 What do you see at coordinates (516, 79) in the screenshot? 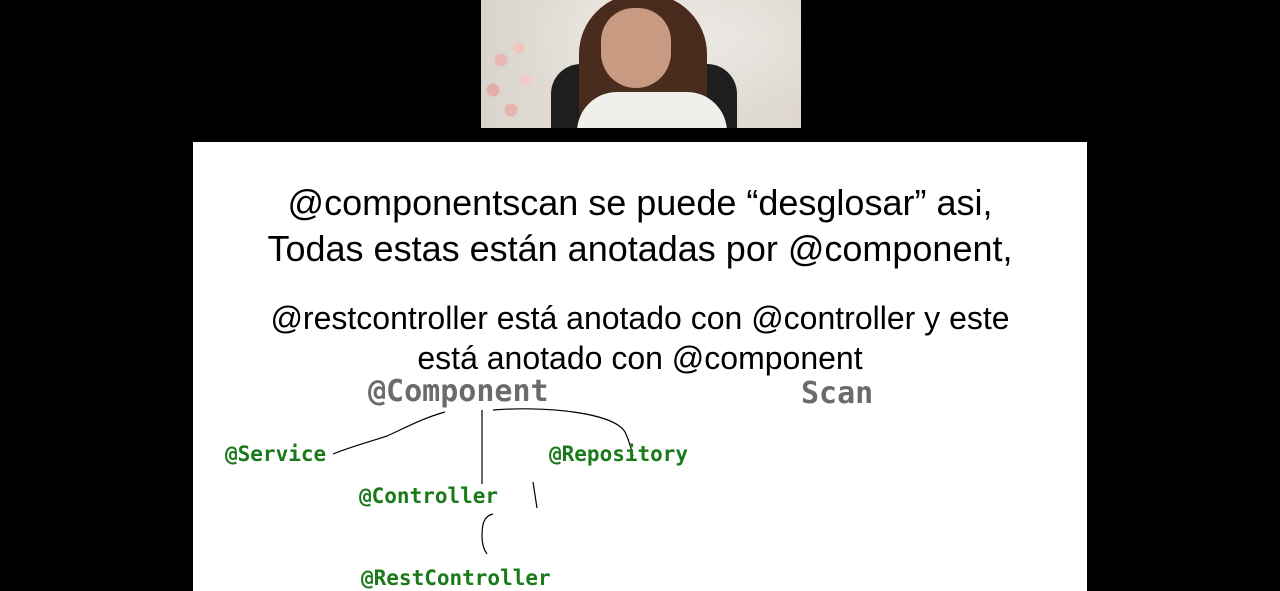
I see `webcam-plant` at bounding box center [516, 79].